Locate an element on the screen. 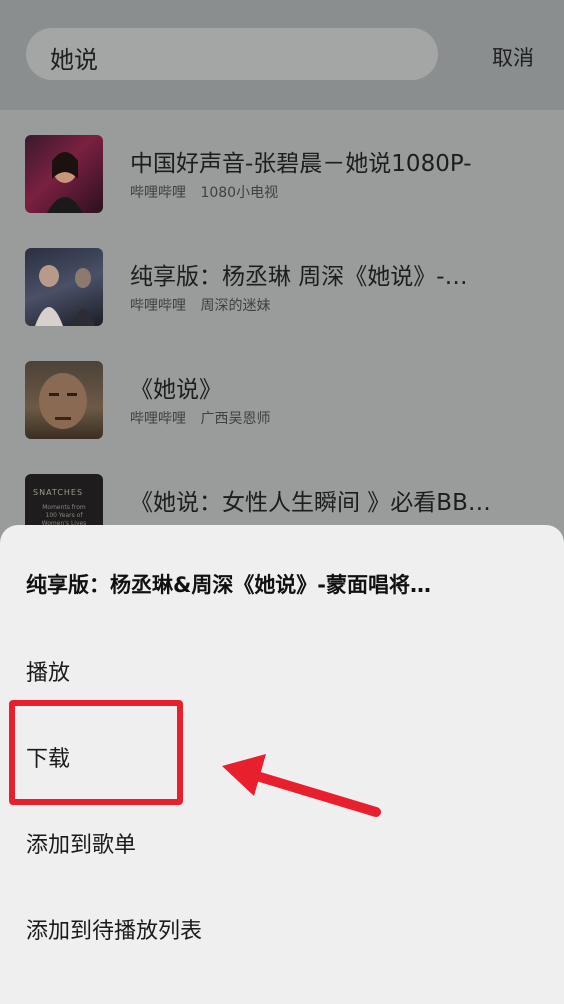 The height and width of the screenshot is (1004, 564). search-query: 她说 is located at coordinates (74, 60).